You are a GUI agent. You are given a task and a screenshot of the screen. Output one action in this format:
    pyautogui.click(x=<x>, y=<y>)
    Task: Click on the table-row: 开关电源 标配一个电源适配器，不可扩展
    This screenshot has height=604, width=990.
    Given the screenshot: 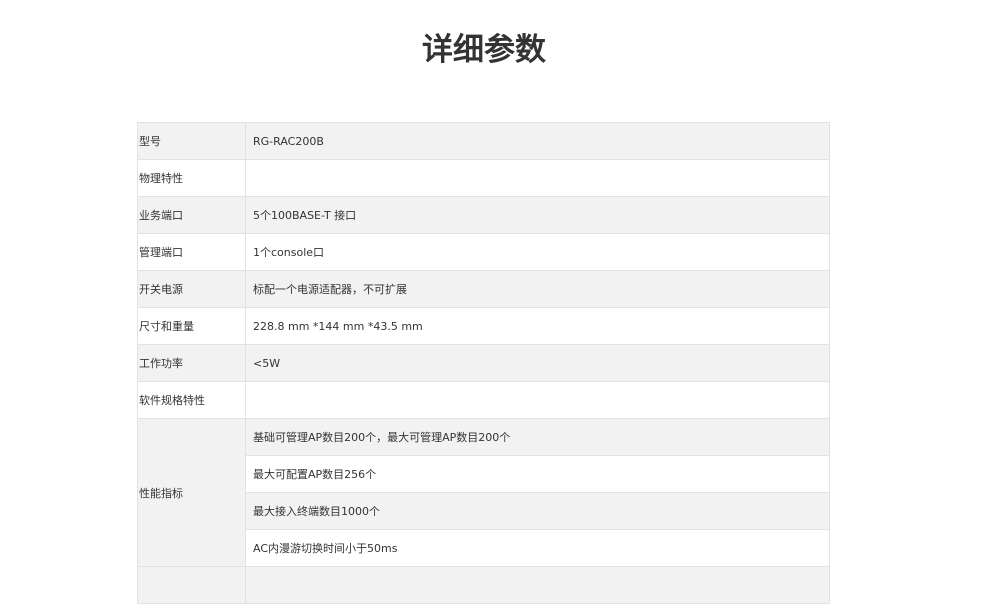 What is the action you would take?
    pyautogui.click(x=483, y=289)
    